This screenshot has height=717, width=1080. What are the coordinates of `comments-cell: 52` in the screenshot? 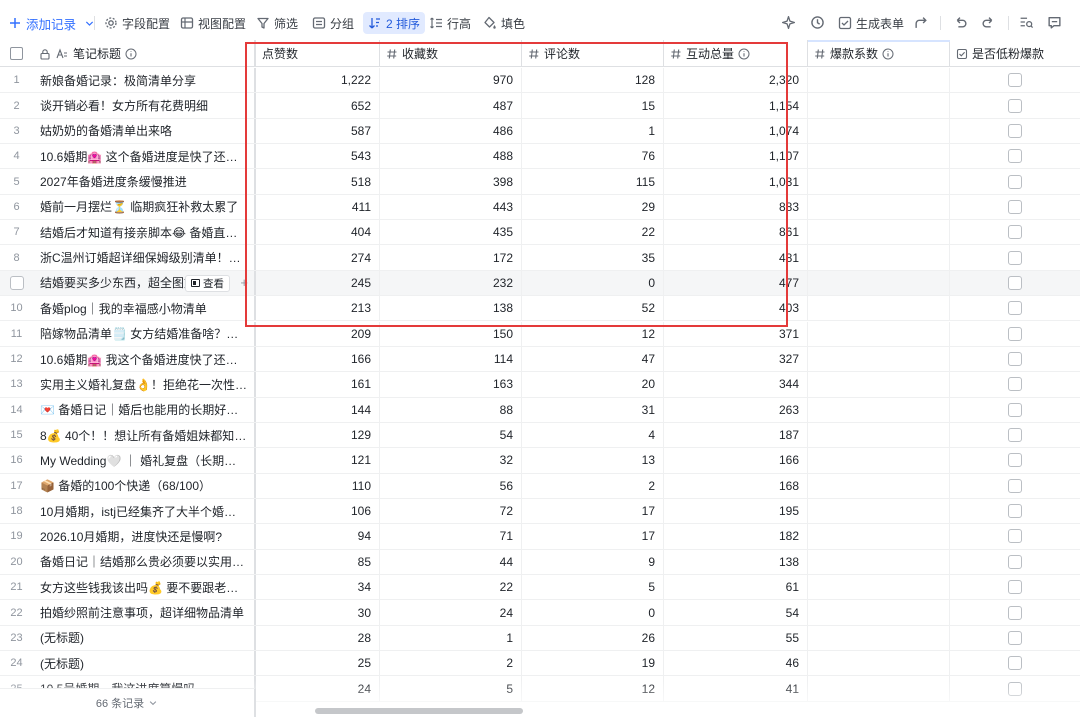 It's located at (593, 308).